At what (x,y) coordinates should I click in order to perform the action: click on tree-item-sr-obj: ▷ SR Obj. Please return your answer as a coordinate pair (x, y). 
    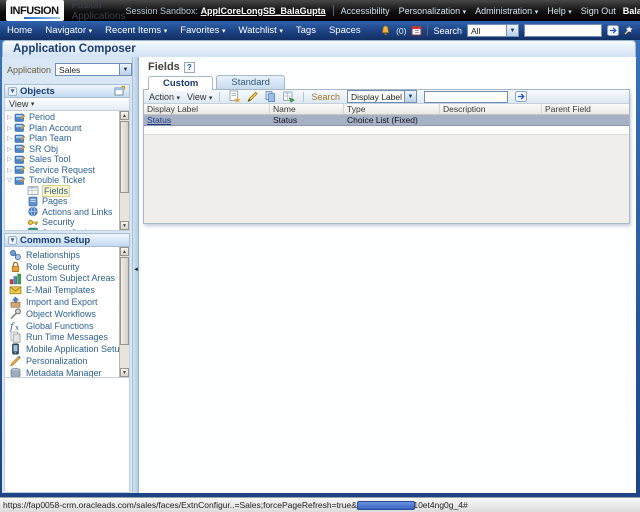
    Looking at the image, I should click on (67, 149).